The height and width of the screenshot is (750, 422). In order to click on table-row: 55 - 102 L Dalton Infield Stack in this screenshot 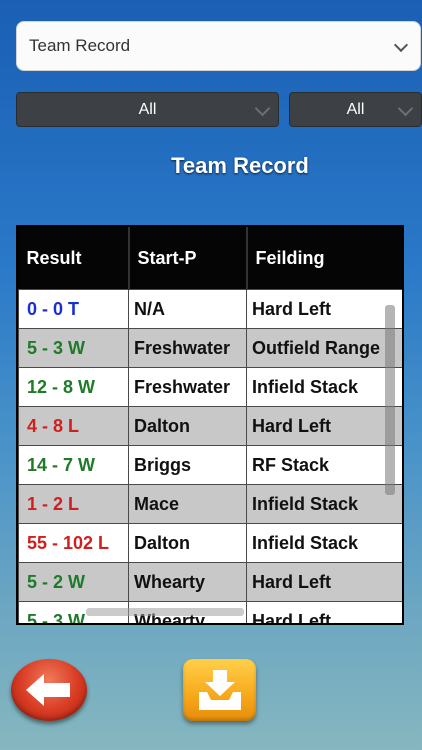, I will do `click(210, 543)`.